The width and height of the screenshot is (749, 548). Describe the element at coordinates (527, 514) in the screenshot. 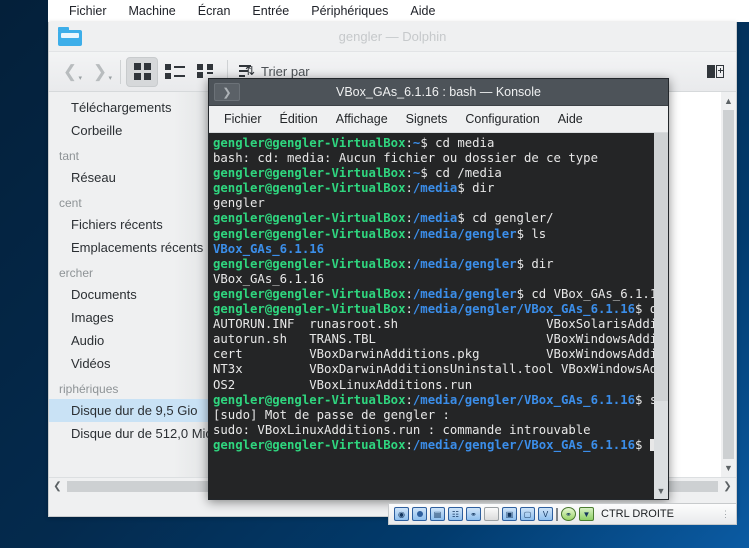

I see `recording-icon: ▢` at that location.